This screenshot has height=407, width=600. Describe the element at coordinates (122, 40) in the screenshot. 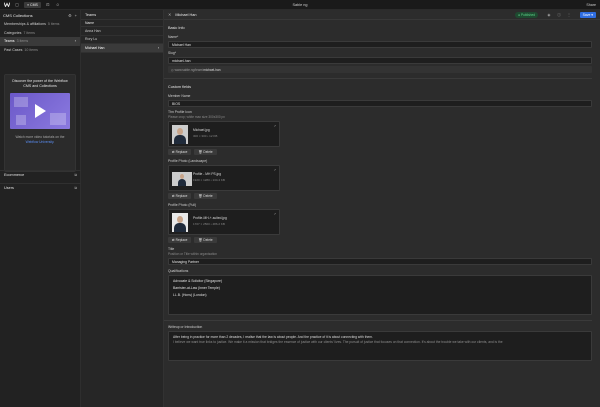

I see `list-item: Rory Lu` at that location.